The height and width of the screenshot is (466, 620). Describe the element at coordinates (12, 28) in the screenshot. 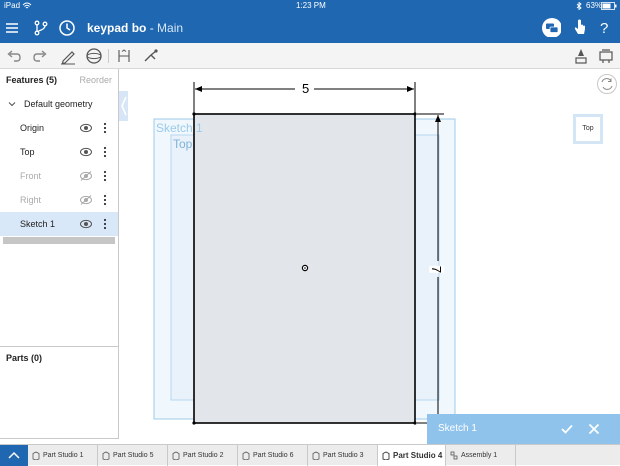

I see `menu-icon` at that location.